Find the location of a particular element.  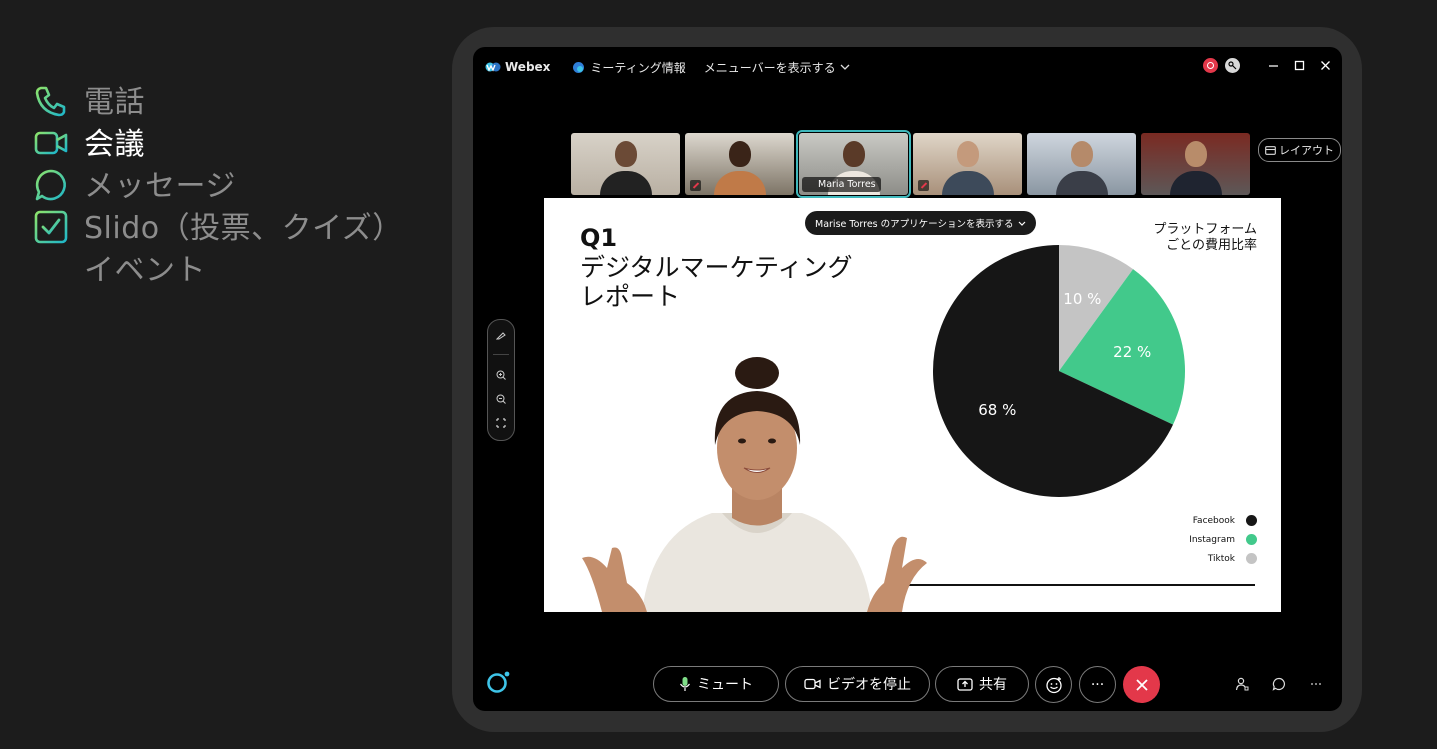

stop-video-button: ビデオを停止 is located at coordinates (857, 684).